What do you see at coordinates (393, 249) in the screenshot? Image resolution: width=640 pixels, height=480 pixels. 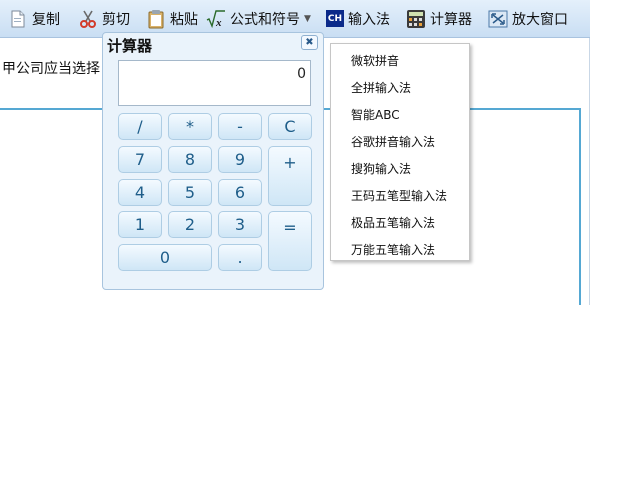 I see `menu-item-wanneng-wubi: 万能五笔输入法` at bounding box center [393, 249].